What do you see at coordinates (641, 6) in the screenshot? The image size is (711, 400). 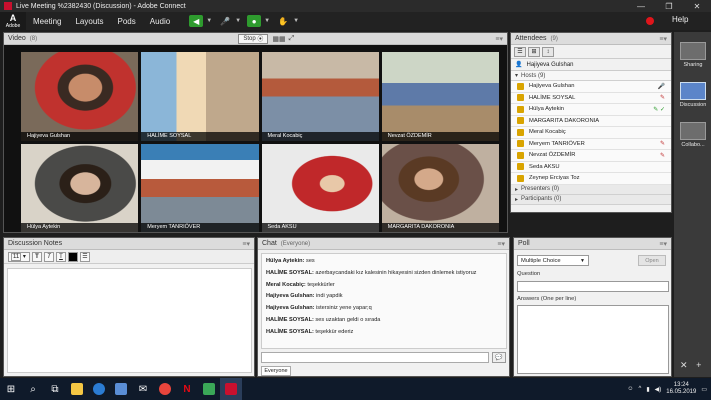 I see `minimize-button: —` at bounding box center [641, 6].